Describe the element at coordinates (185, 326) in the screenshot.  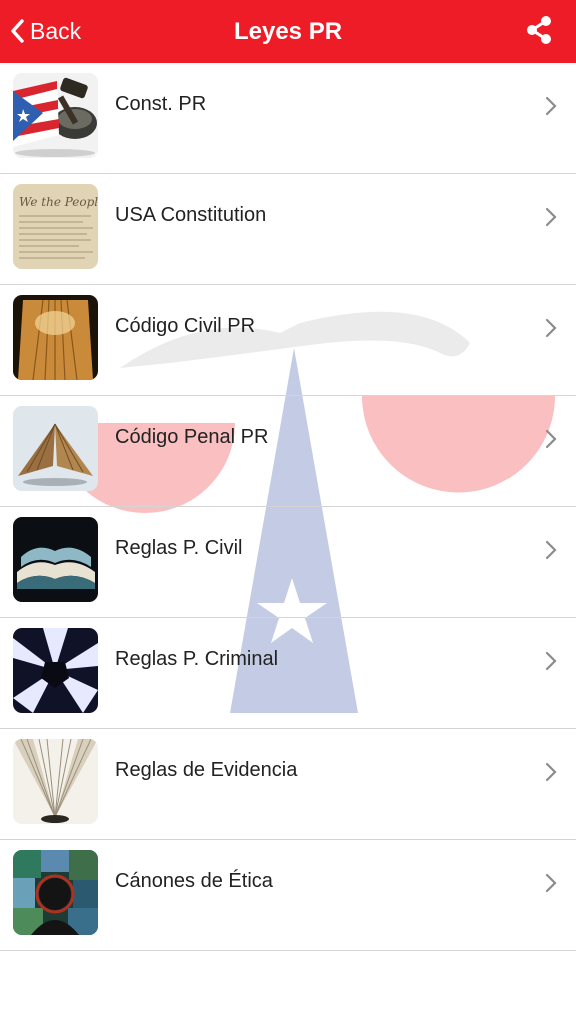
I see `list-item-label: Código Civil PR` at that location.